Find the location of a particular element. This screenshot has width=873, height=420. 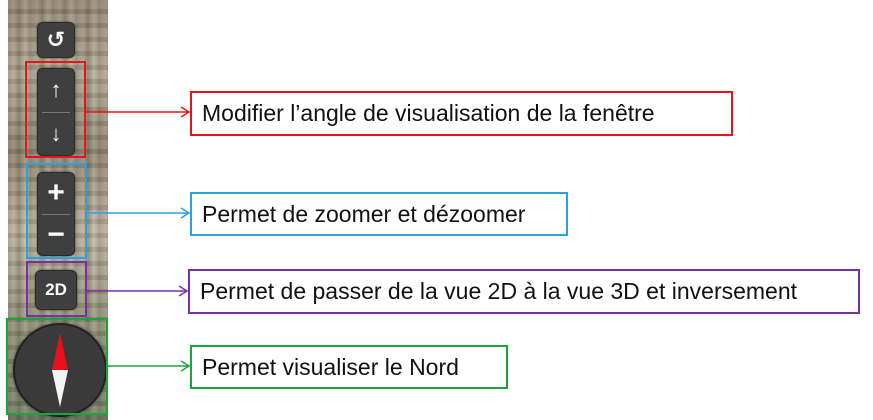

zoom-annotation: Permet de zoomer et dézoomer is located at coordinates (379, 214).